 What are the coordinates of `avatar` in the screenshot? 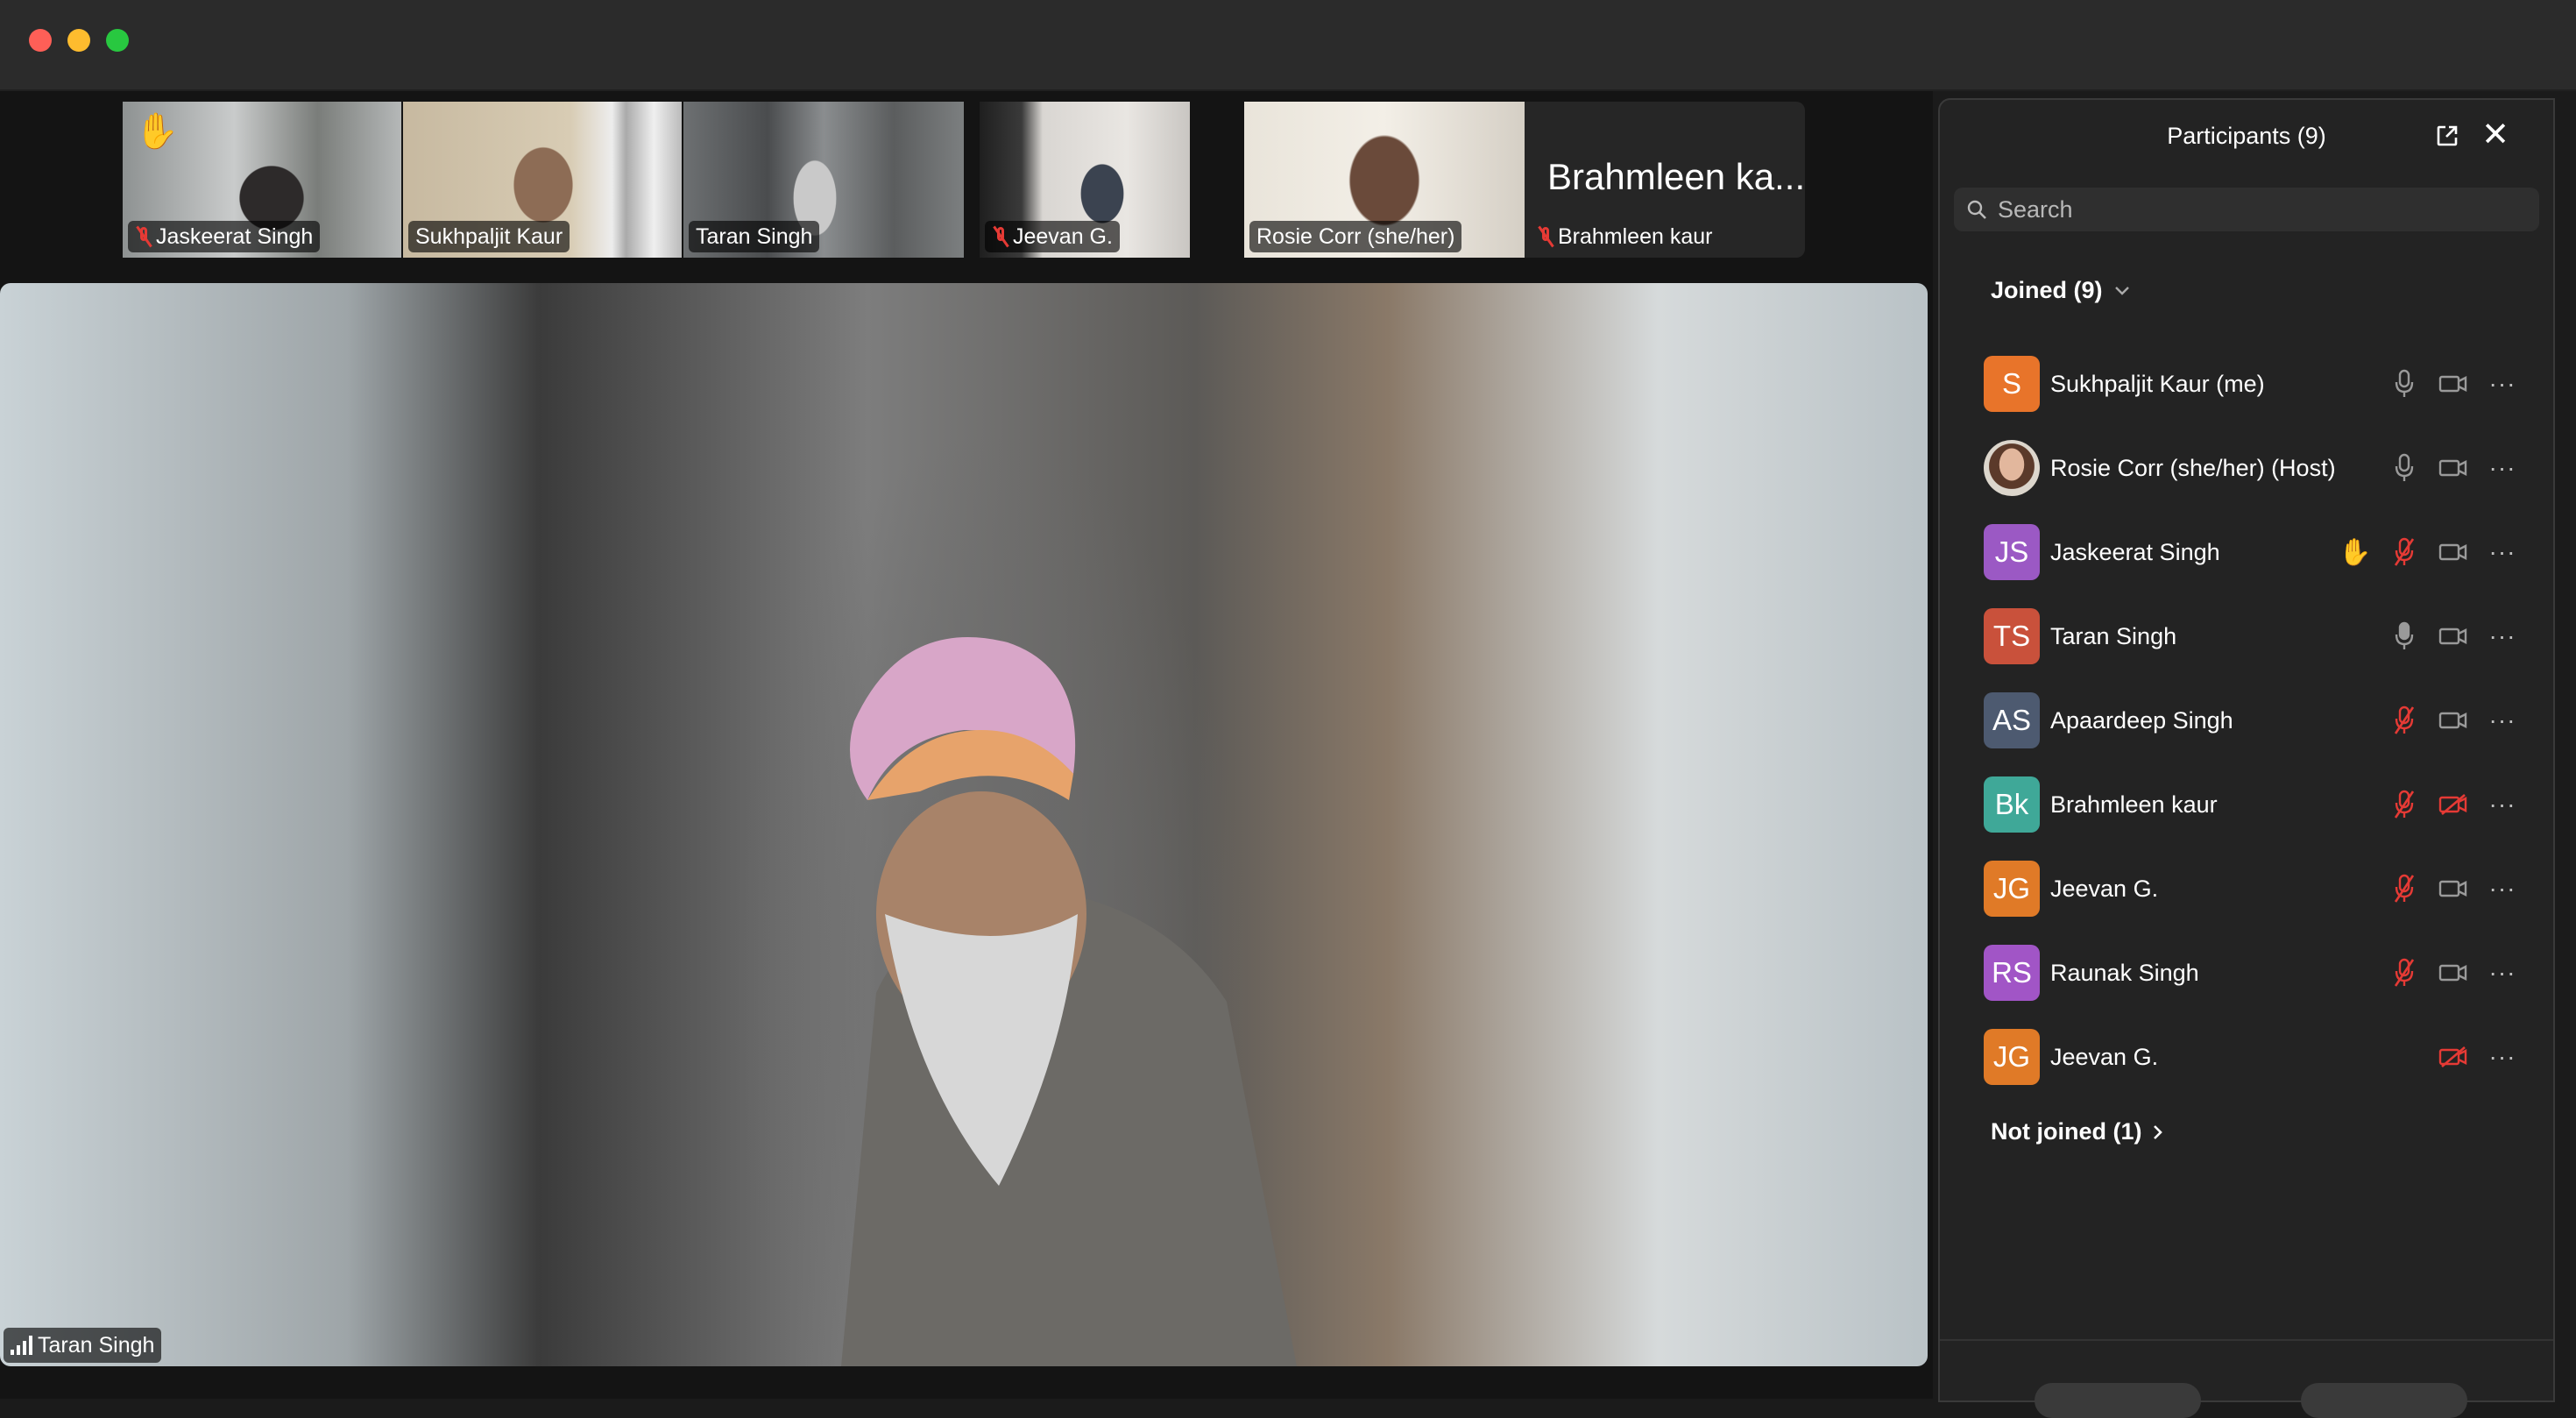 It's located at (2012, 468).